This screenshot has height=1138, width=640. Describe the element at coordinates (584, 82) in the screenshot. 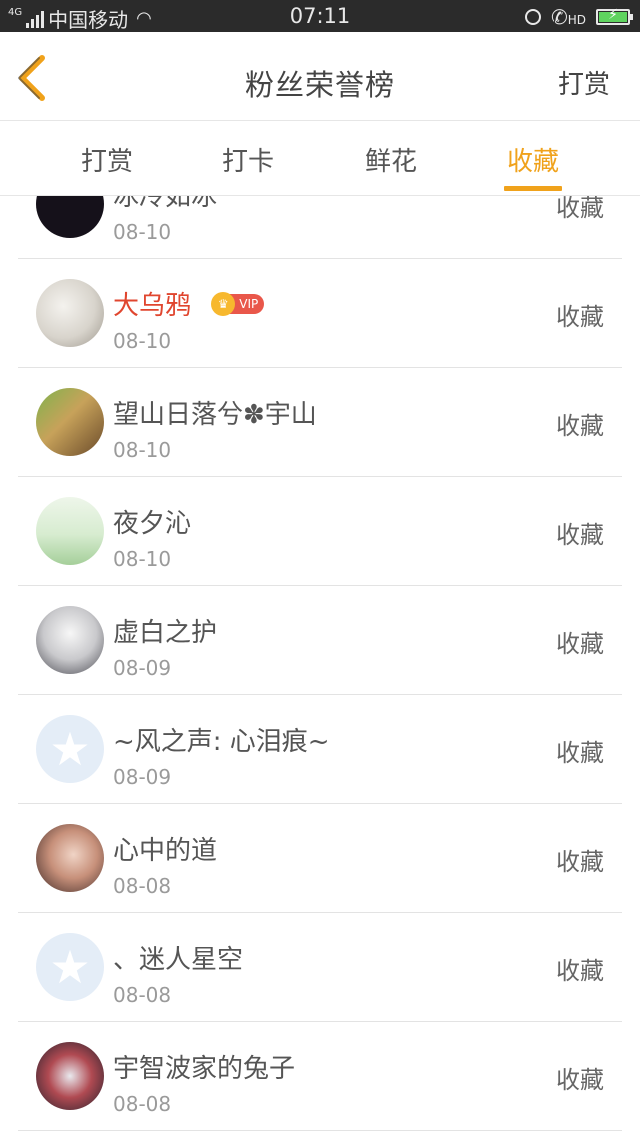

I see `reward-button: 打赏` at that location.